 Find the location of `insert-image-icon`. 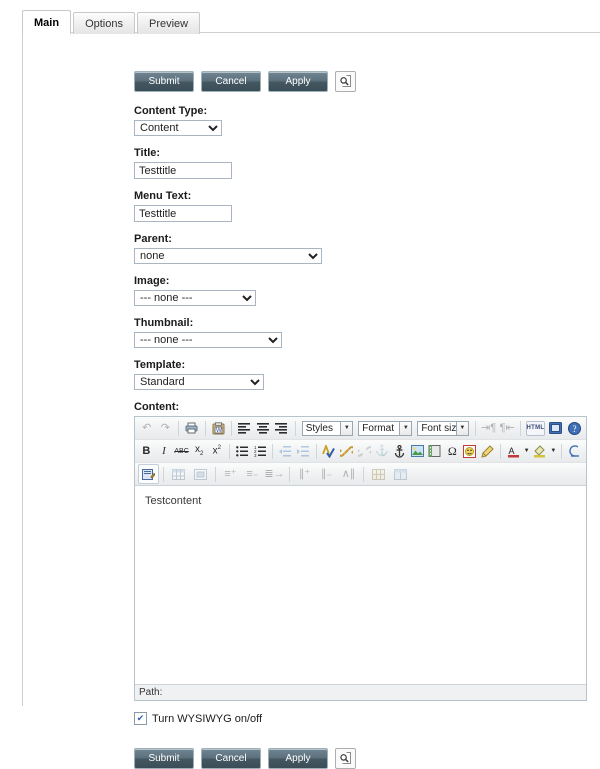

insert-image-icon is located at coordinates (417, 451).